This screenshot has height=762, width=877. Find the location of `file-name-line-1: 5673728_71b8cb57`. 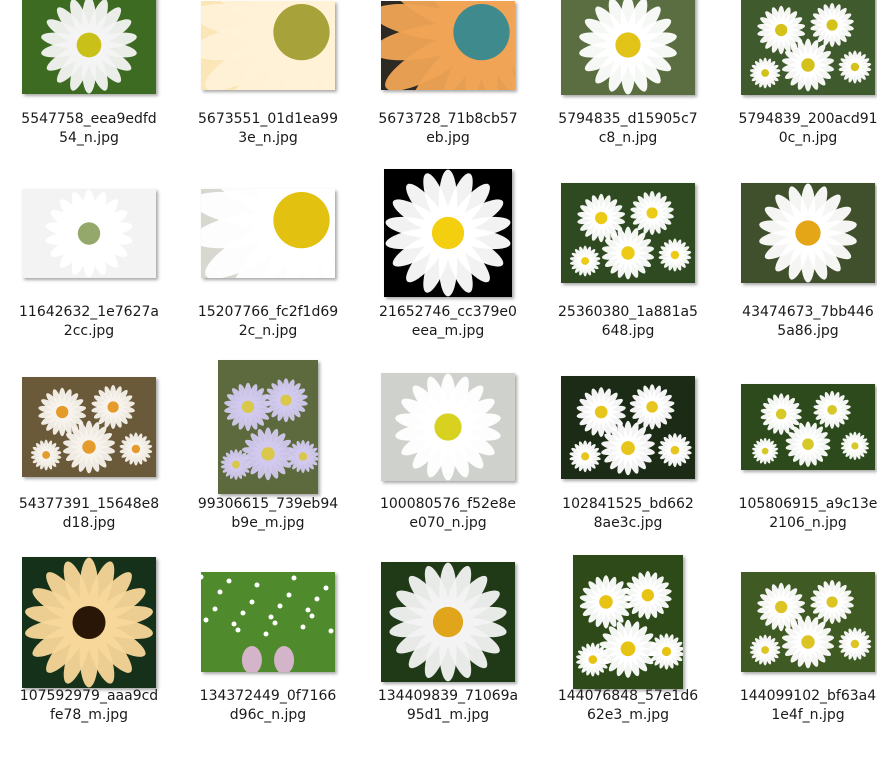

file-name-line-1: 5673728_71b8cb57 is located at coordinates (448, 119).